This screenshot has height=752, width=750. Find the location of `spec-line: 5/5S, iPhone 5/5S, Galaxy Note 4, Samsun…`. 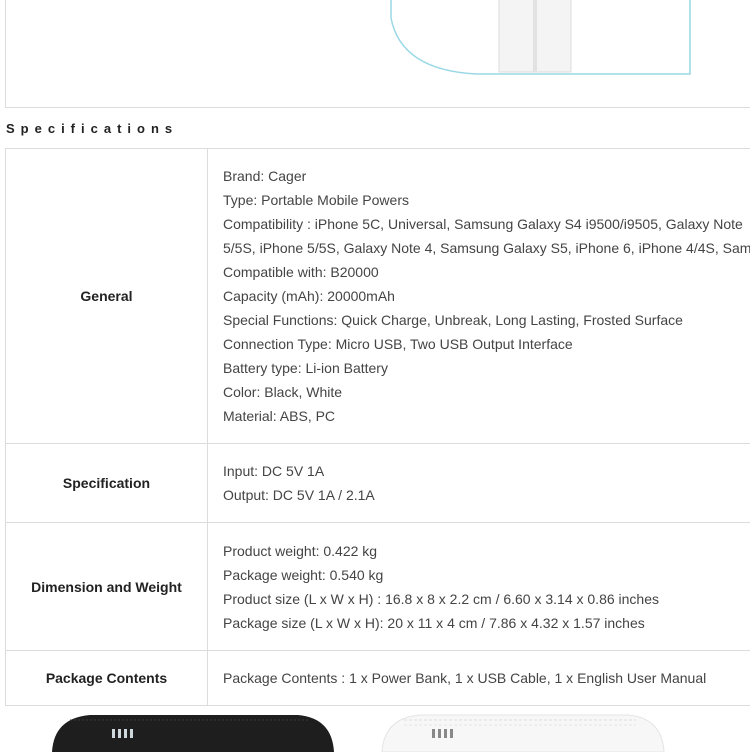

spec-line: 5/5S, iPhone 5/5S, Galaxy Note 4, Samsun… is located at coordinates (486, 248).